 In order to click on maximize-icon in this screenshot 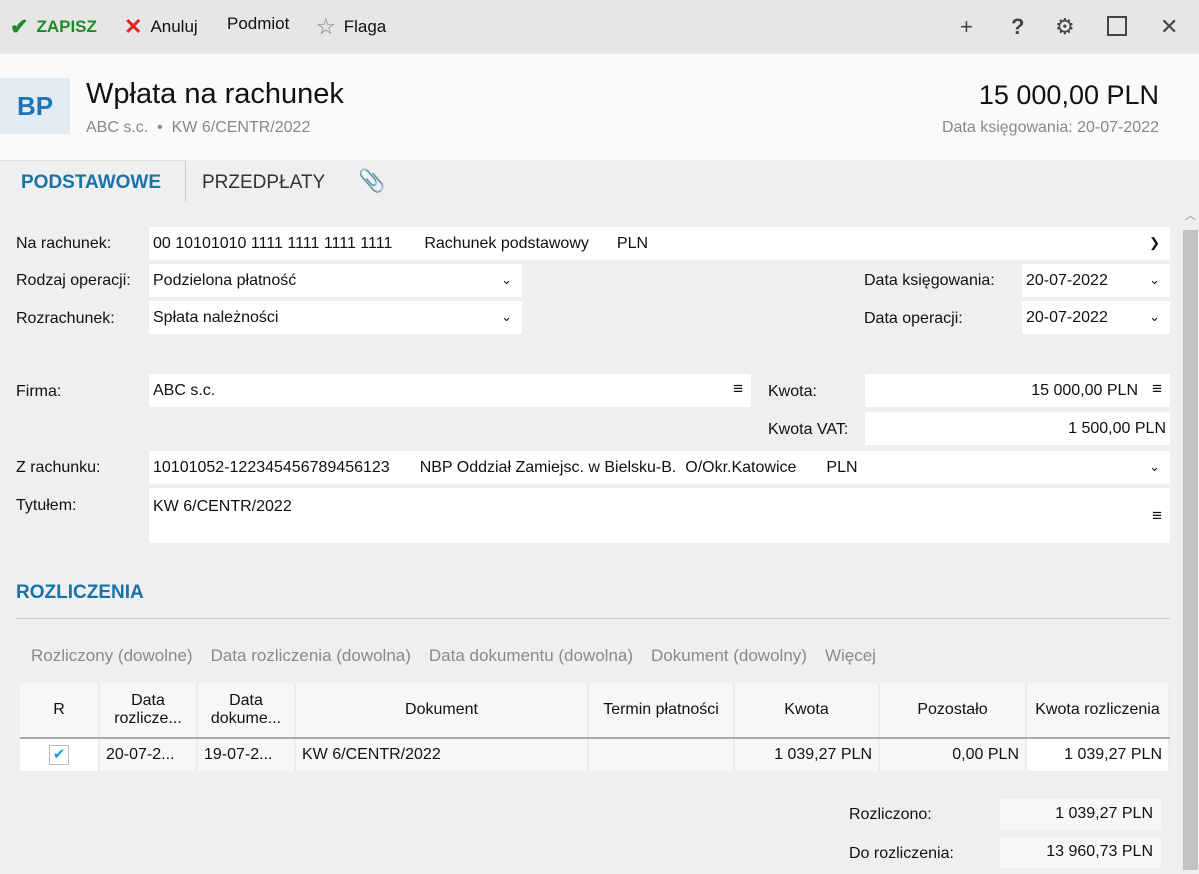, I will do `click(1117, 26)`.